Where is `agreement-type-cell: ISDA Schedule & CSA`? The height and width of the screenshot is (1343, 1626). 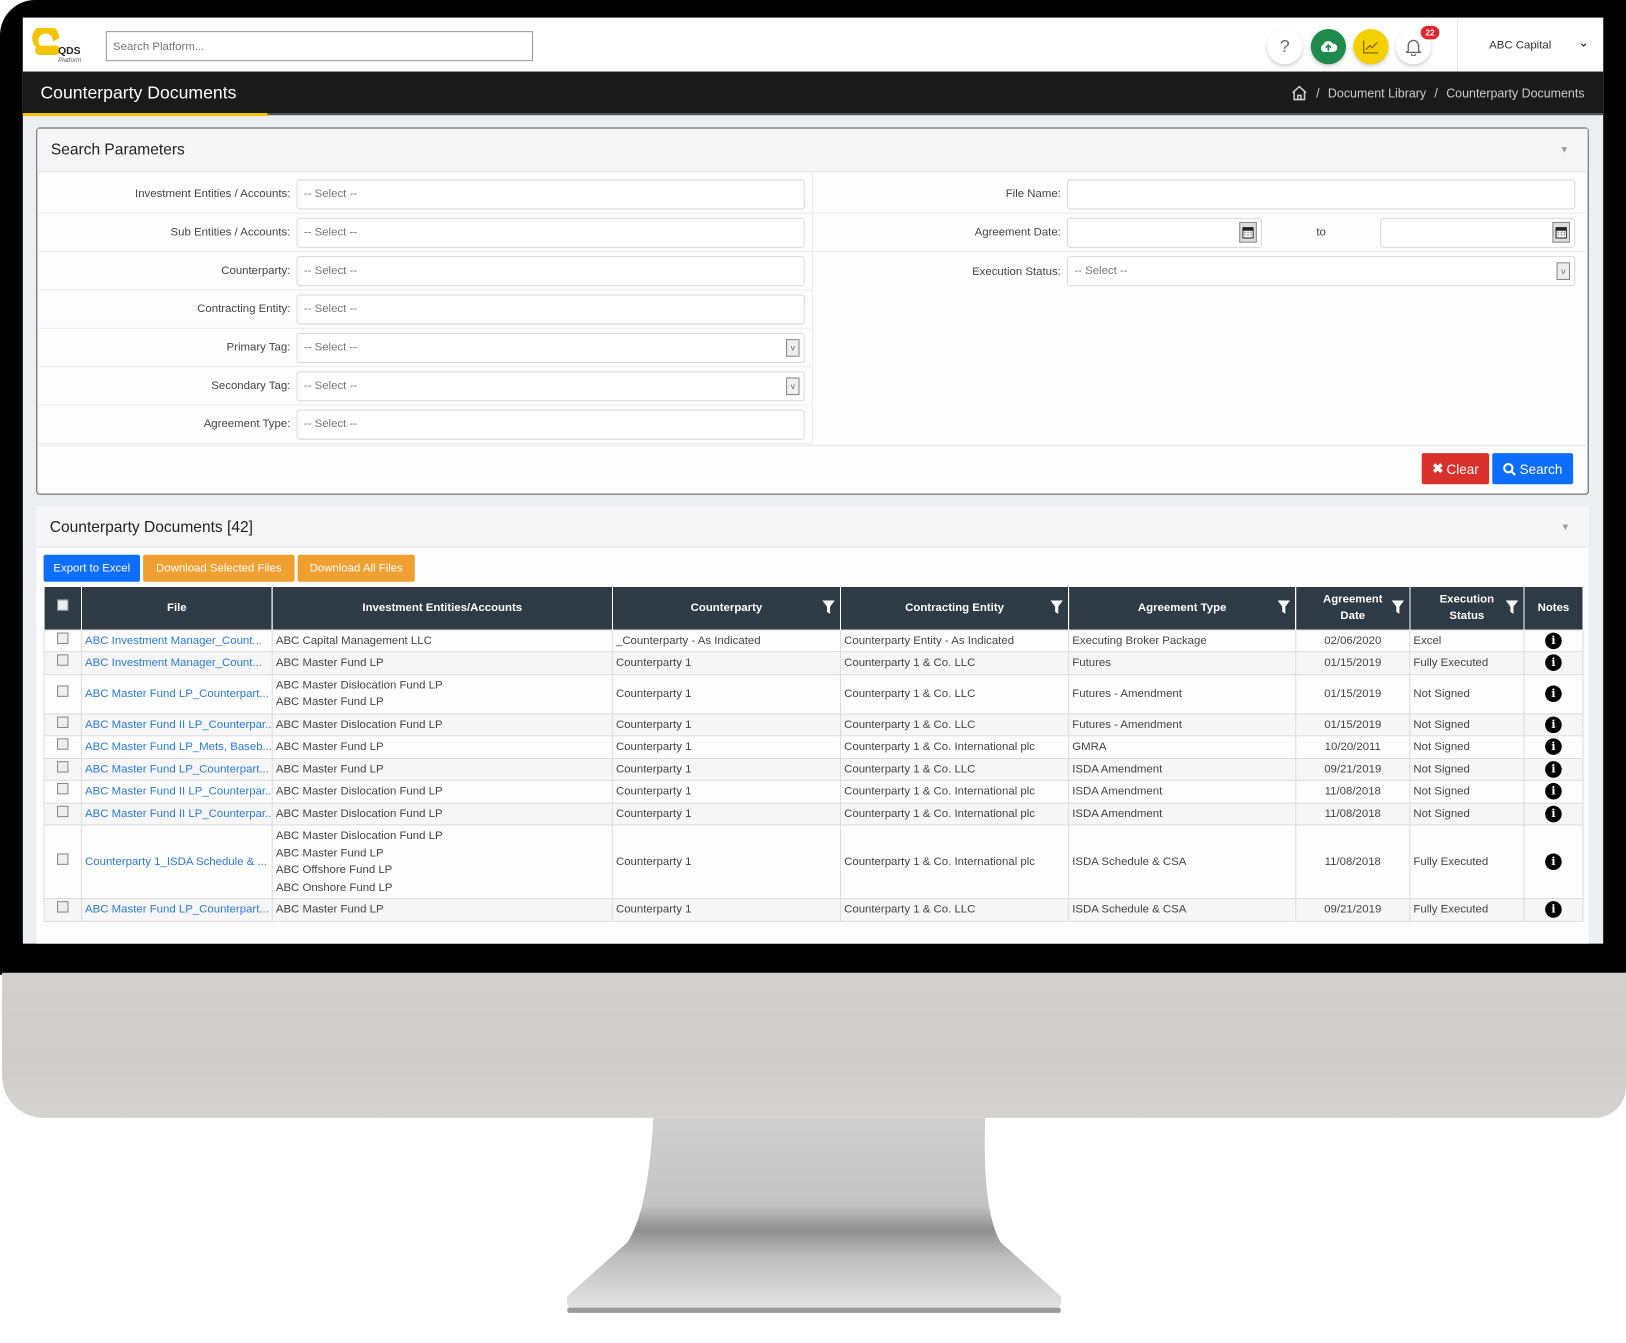
agreement-type-cell: ISDA Schedule & CSA is located at coordinates (1182, 862).